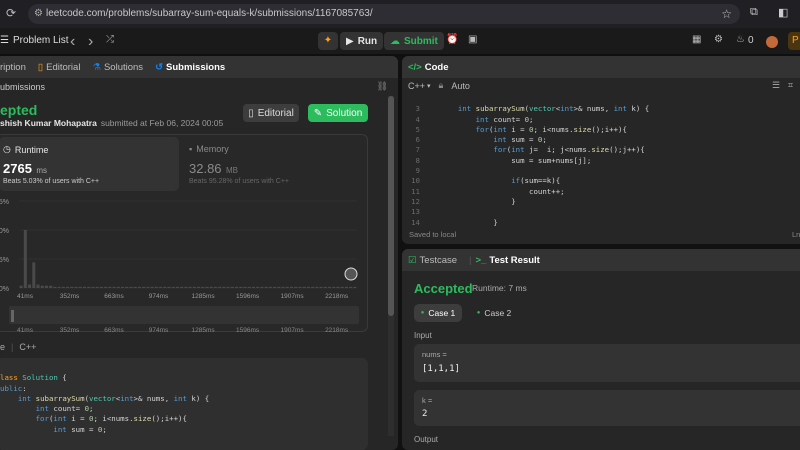 The image size is (800, 450). I want to click on site-settings-icon: ⚙, so click(38, 14).